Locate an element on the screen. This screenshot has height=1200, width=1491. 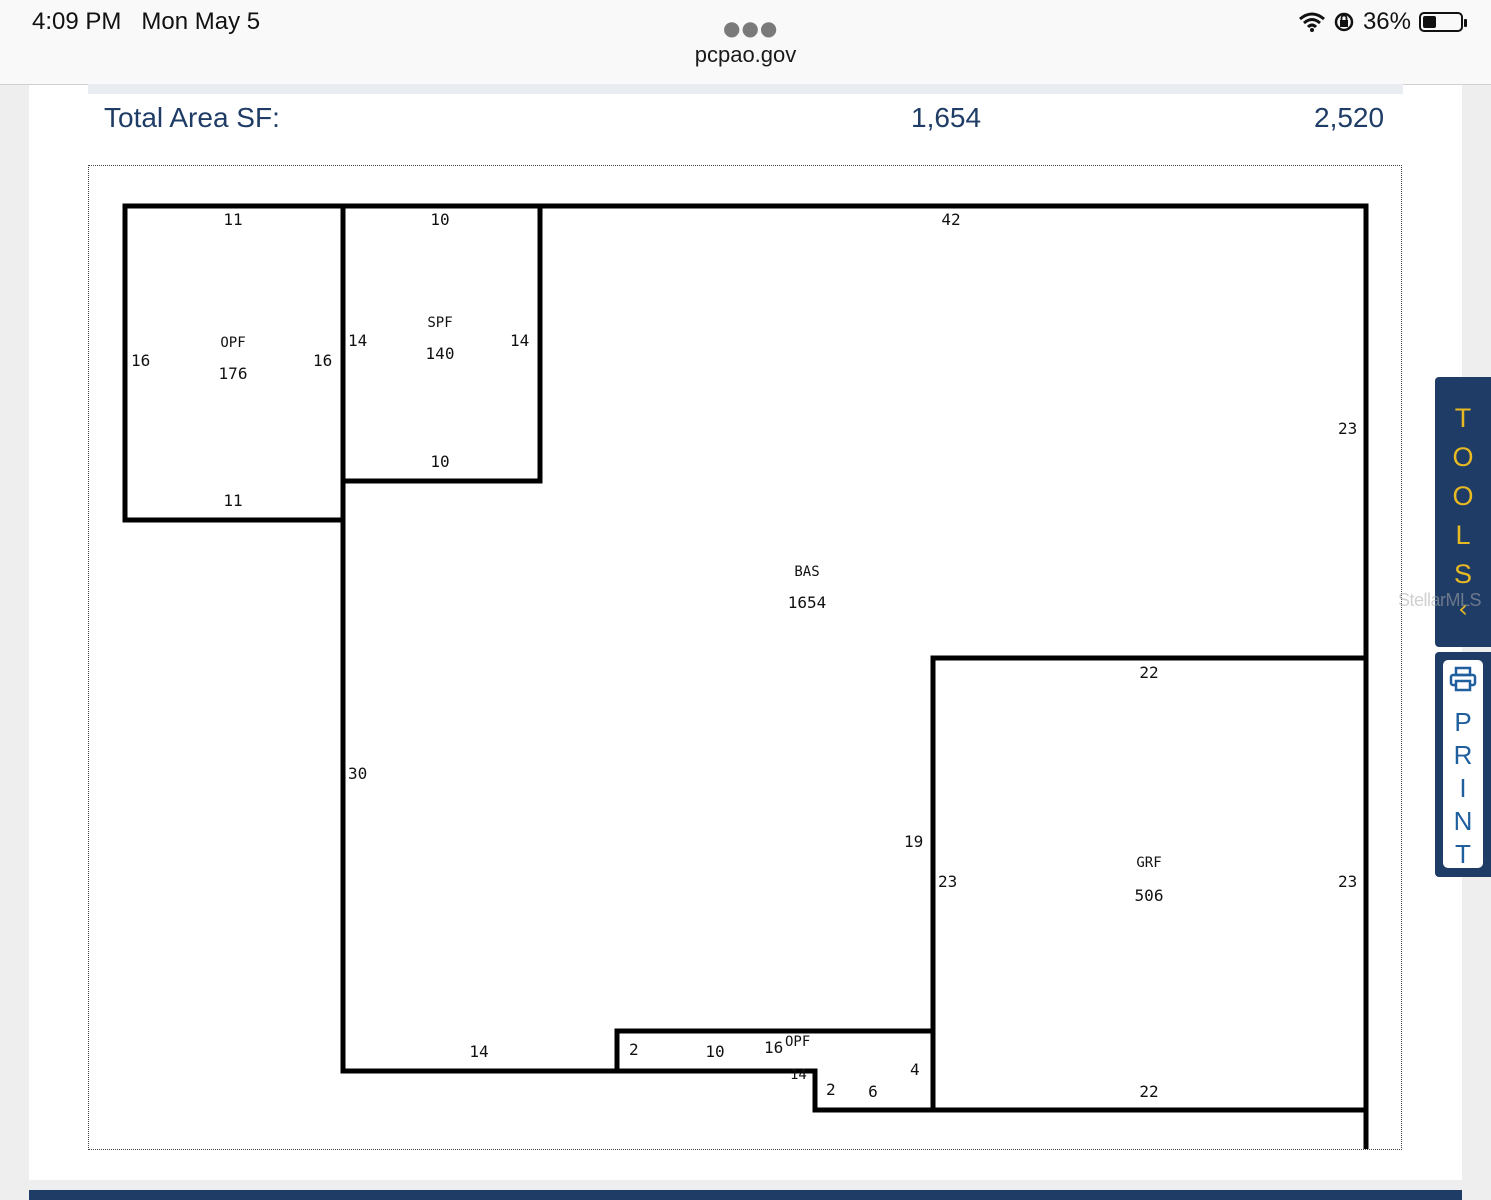
browser-status-bar: 4:09 PM Mon May 5 ●●● pcpao.gov 36% is located at coordinates (745, 42).